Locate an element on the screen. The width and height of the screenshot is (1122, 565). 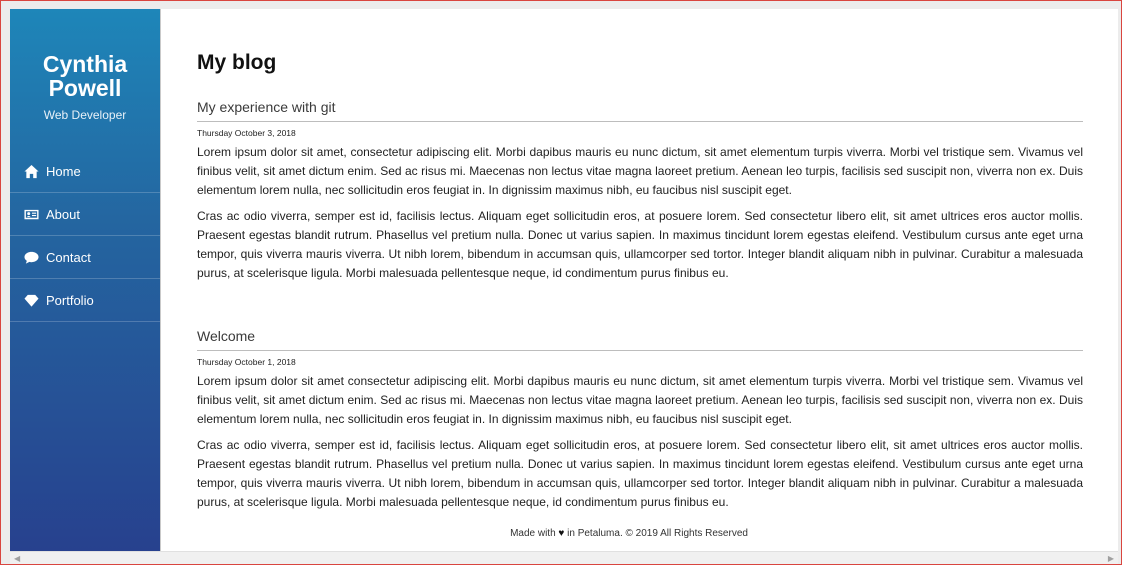
sidebar-item-about: About is located at coordinates (85, 214).